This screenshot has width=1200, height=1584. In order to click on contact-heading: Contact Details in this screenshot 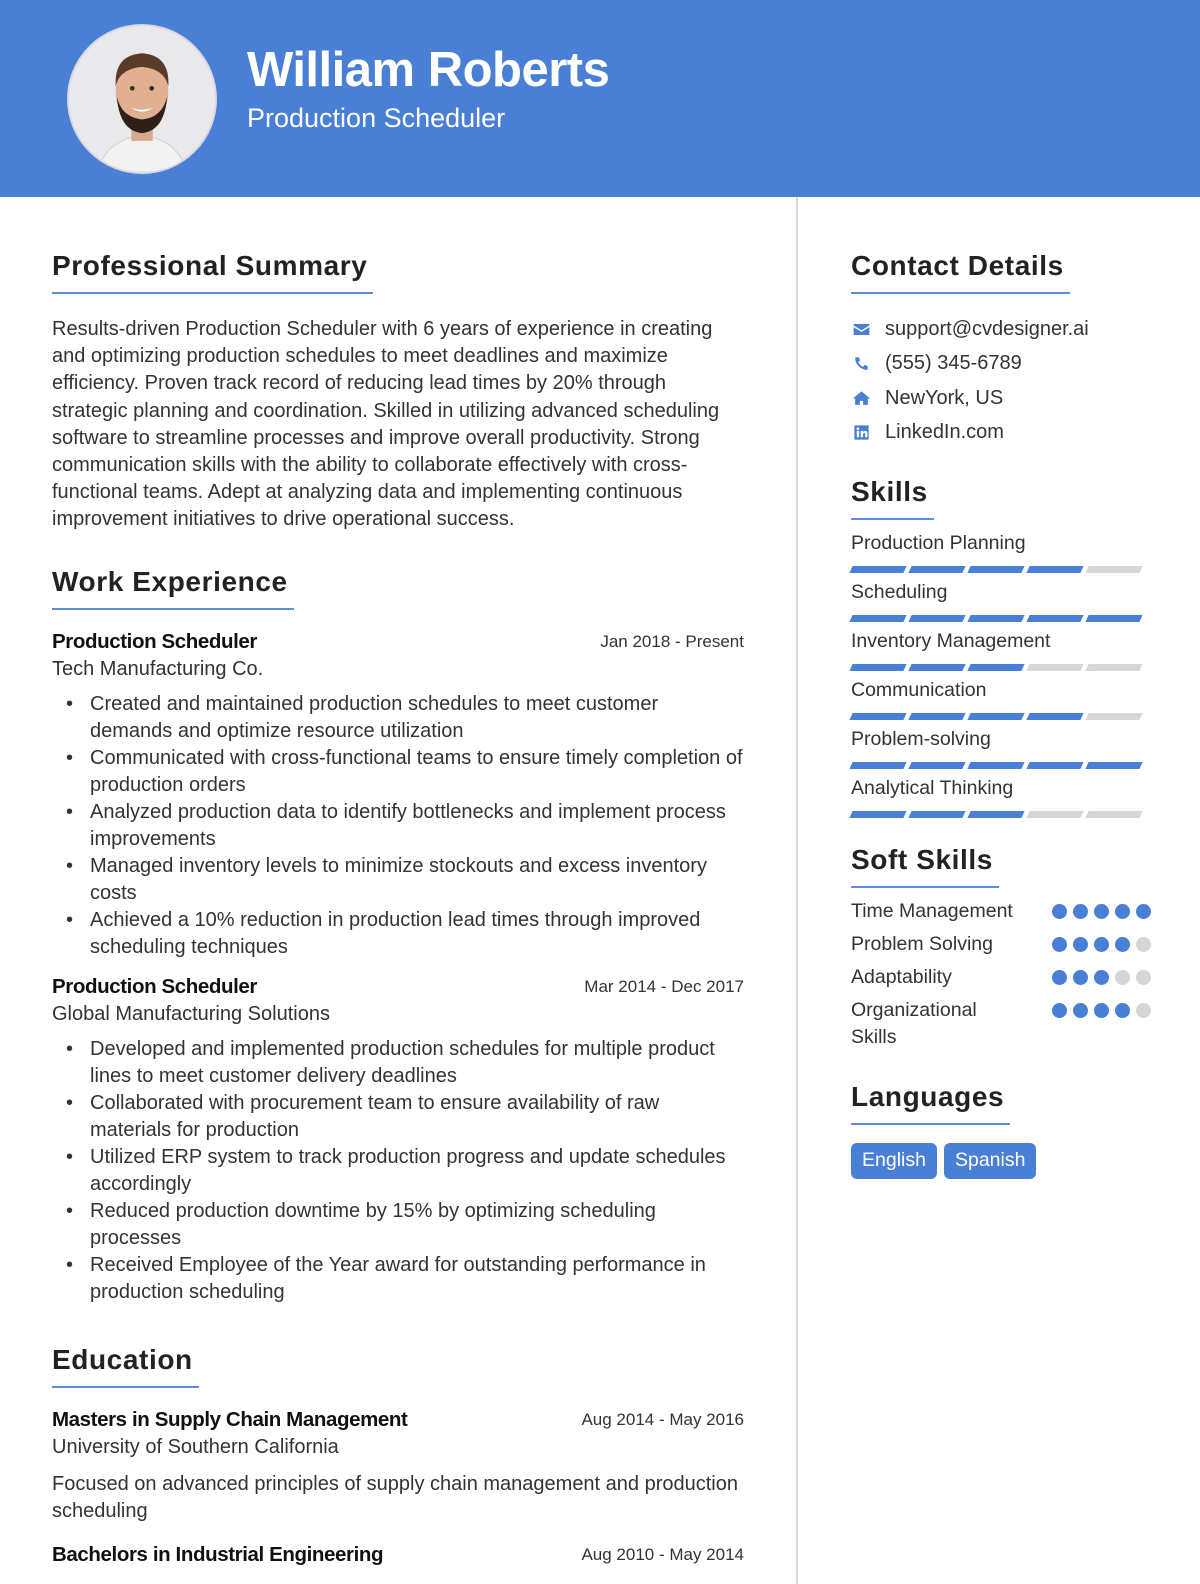, I will do `click(960, 272)`.